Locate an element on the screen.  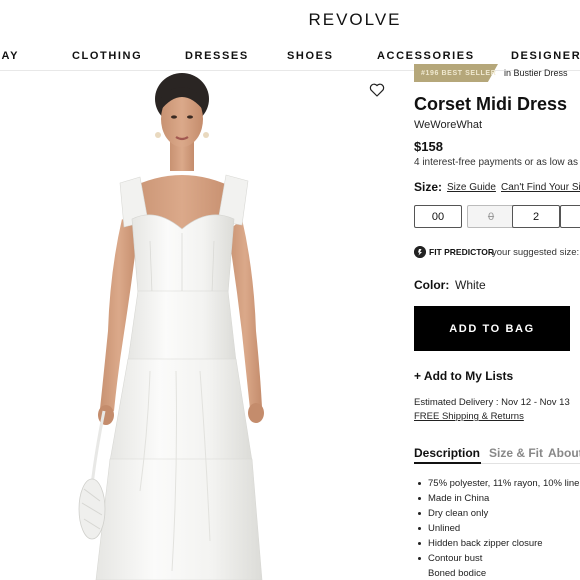
list-item: Made in China is located at coordinates (498, 498).